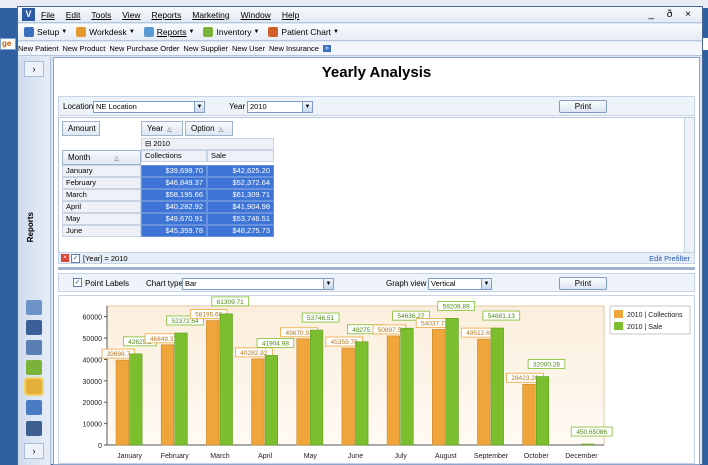 This screenshot has height=465, width=708. What do you see at coordinates (689, 190) in the screenshot?
I see `pivot-scrollbar` at bounding box center [689, 190].